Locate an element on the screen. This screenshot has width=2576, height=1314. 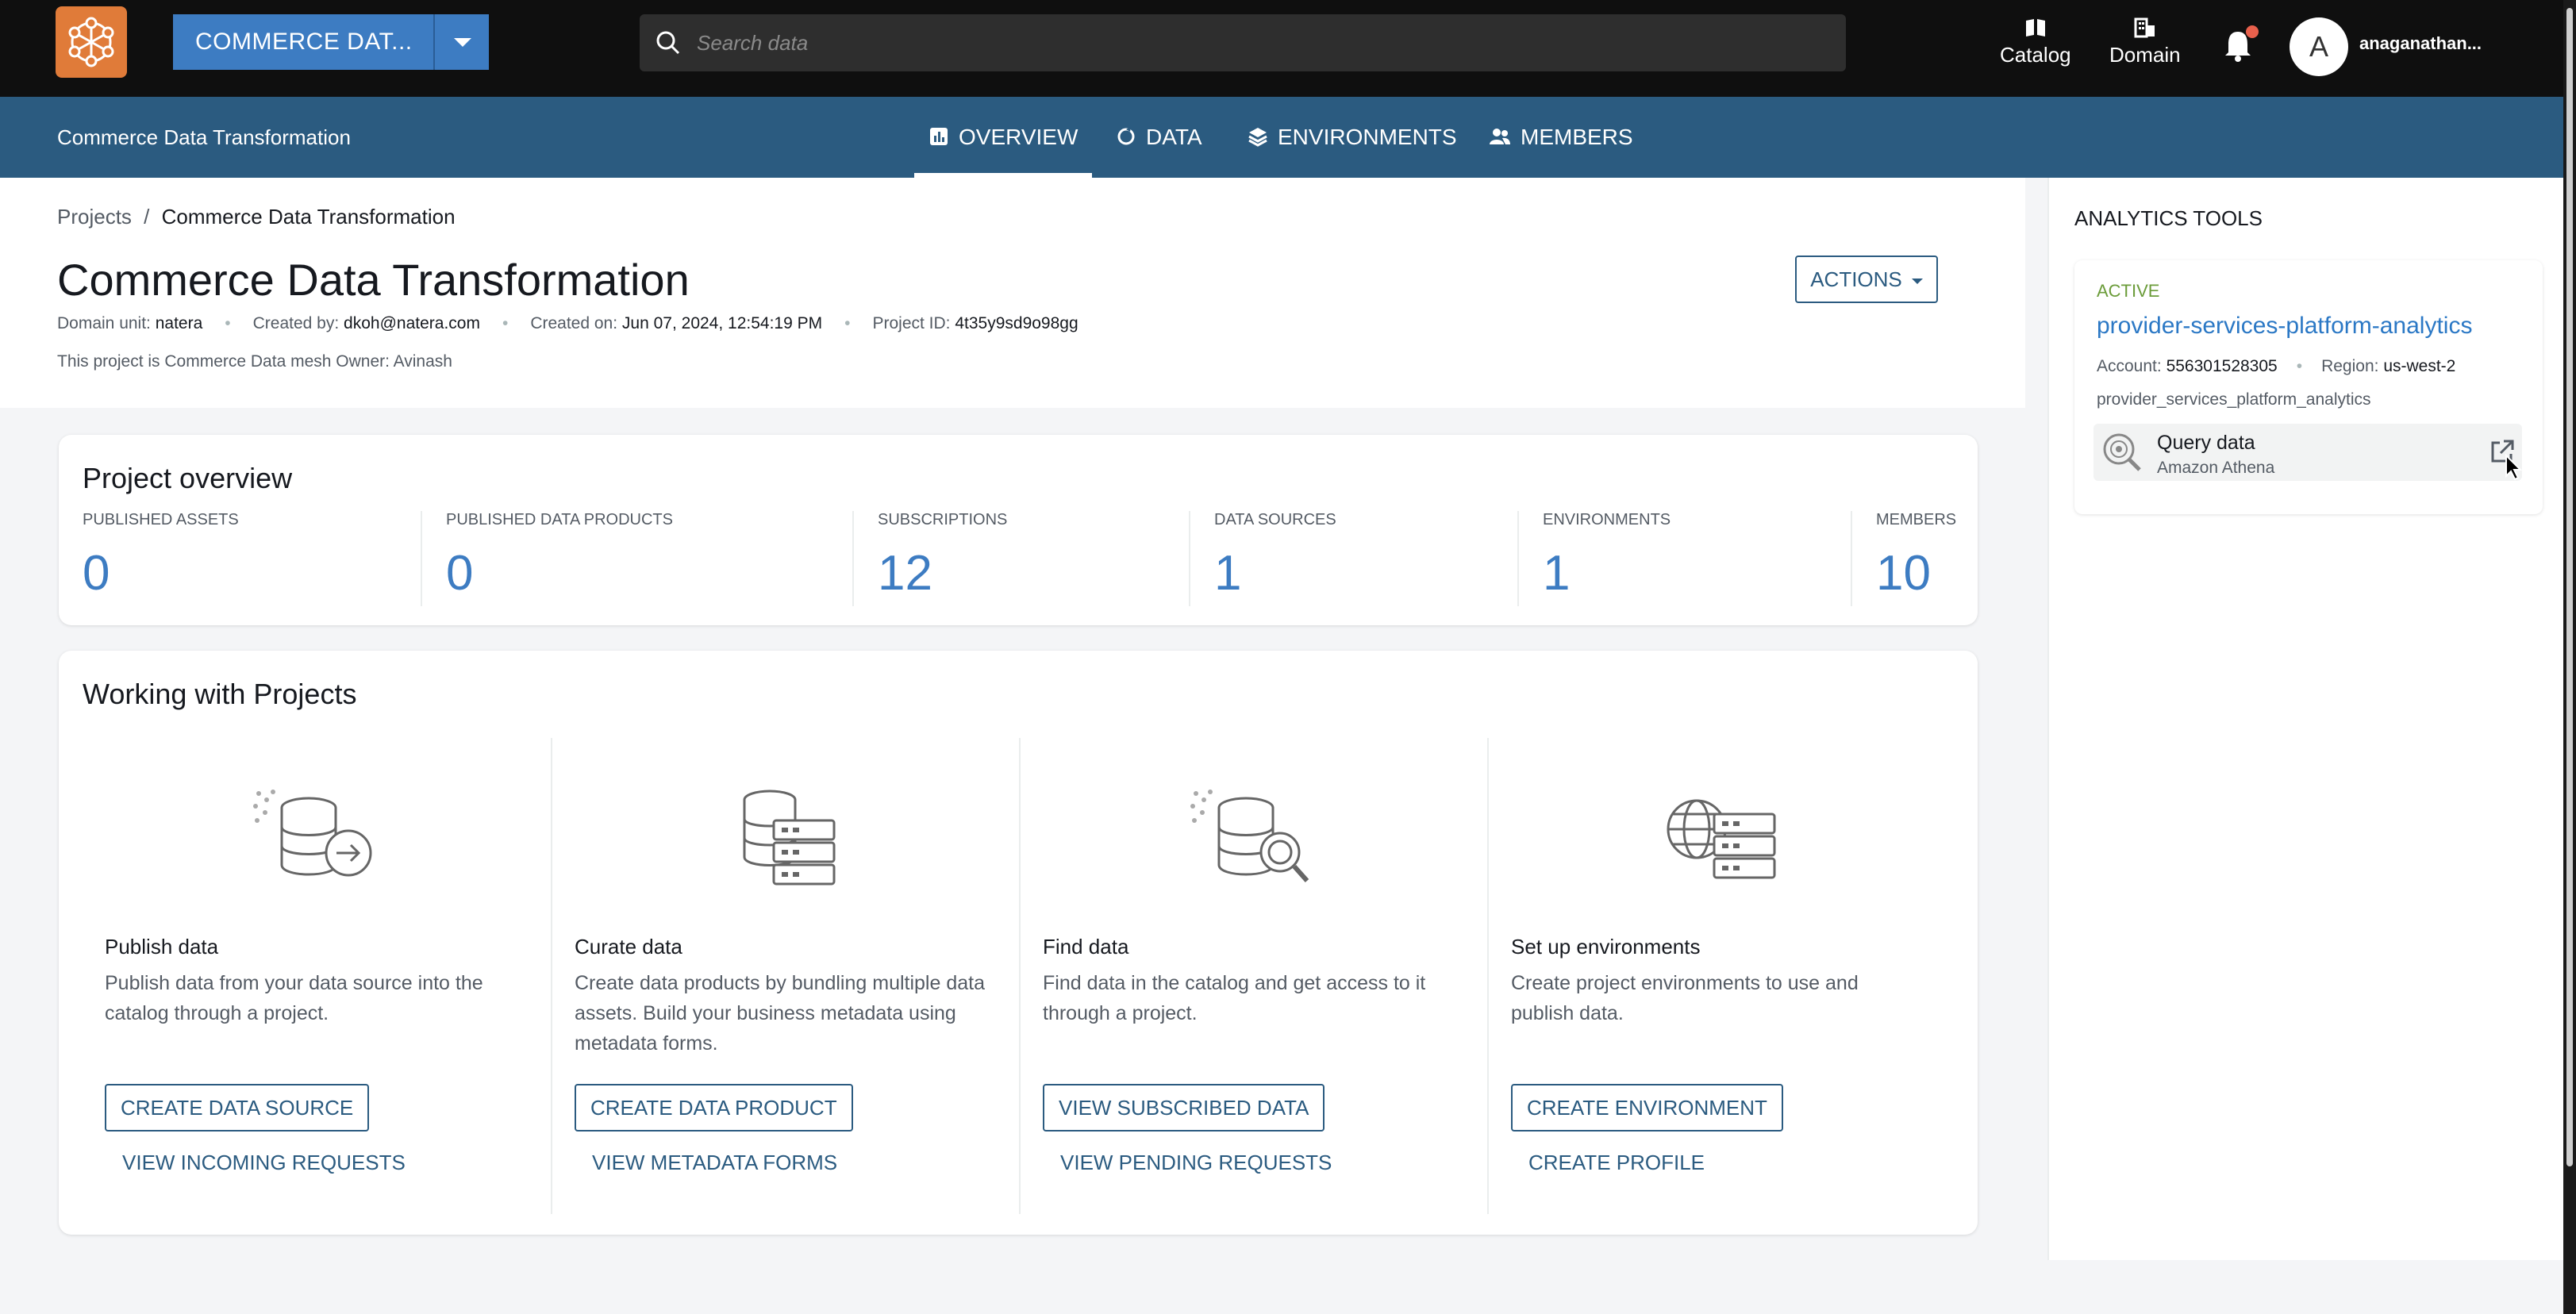
stat-value: 1 is located at coordinates (1228, 573).